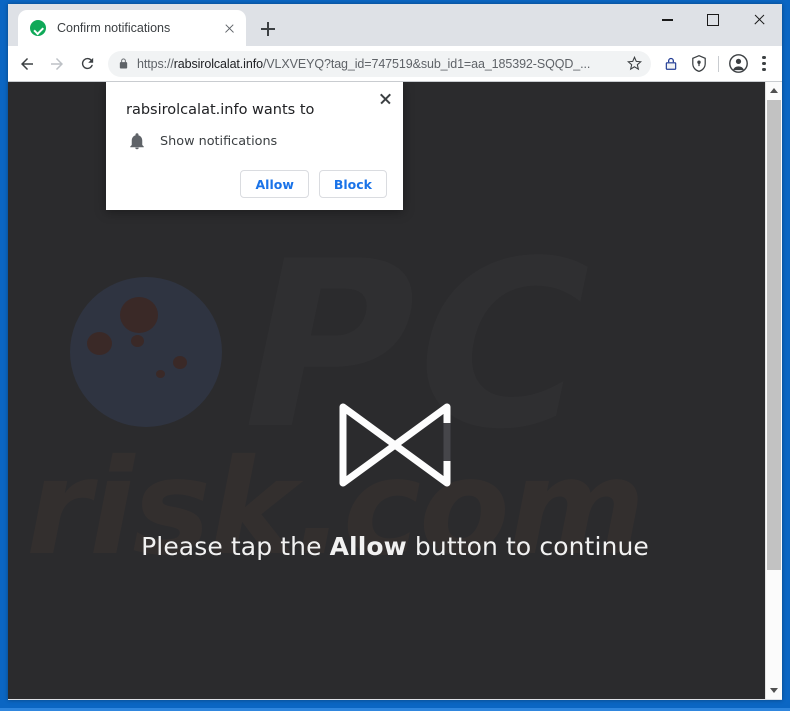  What do you see at coordinates (699, 64) in the screenshot?
I see `shield-icon` at bounding box center [699, 64].